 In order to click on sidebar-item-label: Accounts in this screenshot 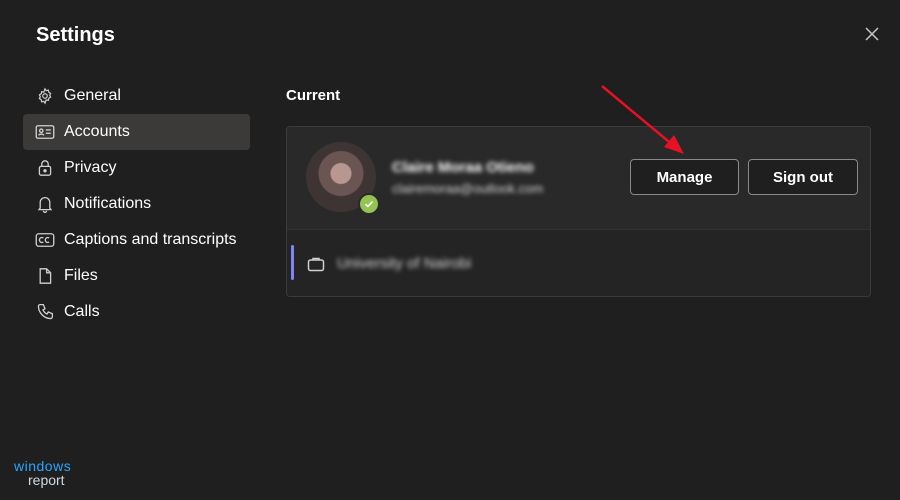, I will do `click(97, 131)`.